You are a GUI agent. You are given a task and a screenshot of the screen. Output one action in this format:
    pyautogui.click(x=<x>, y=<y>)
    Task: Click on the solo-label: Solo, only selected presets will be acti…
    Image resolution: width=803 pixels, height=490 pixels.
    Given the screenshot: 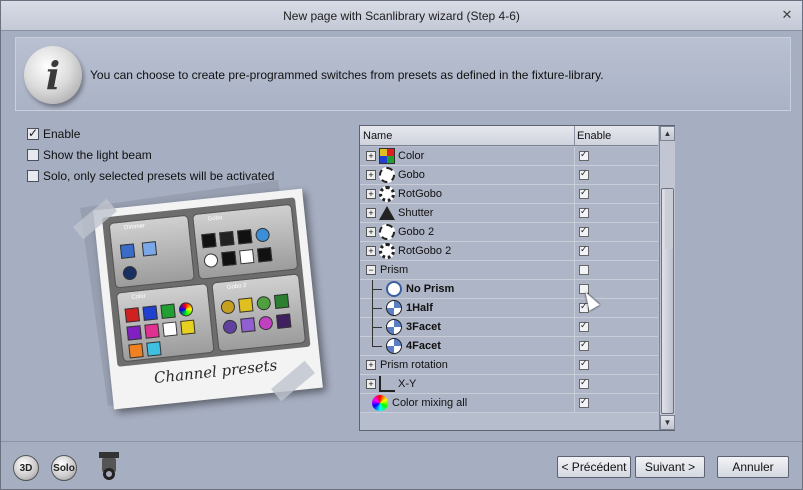 What is the action you would take?
    pyautogui.click(x=159, y=175)
    